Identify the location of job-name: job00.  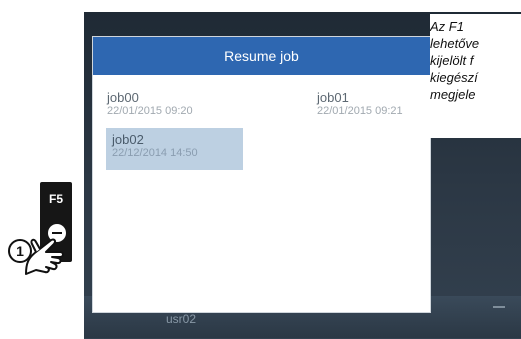
(123, 97).